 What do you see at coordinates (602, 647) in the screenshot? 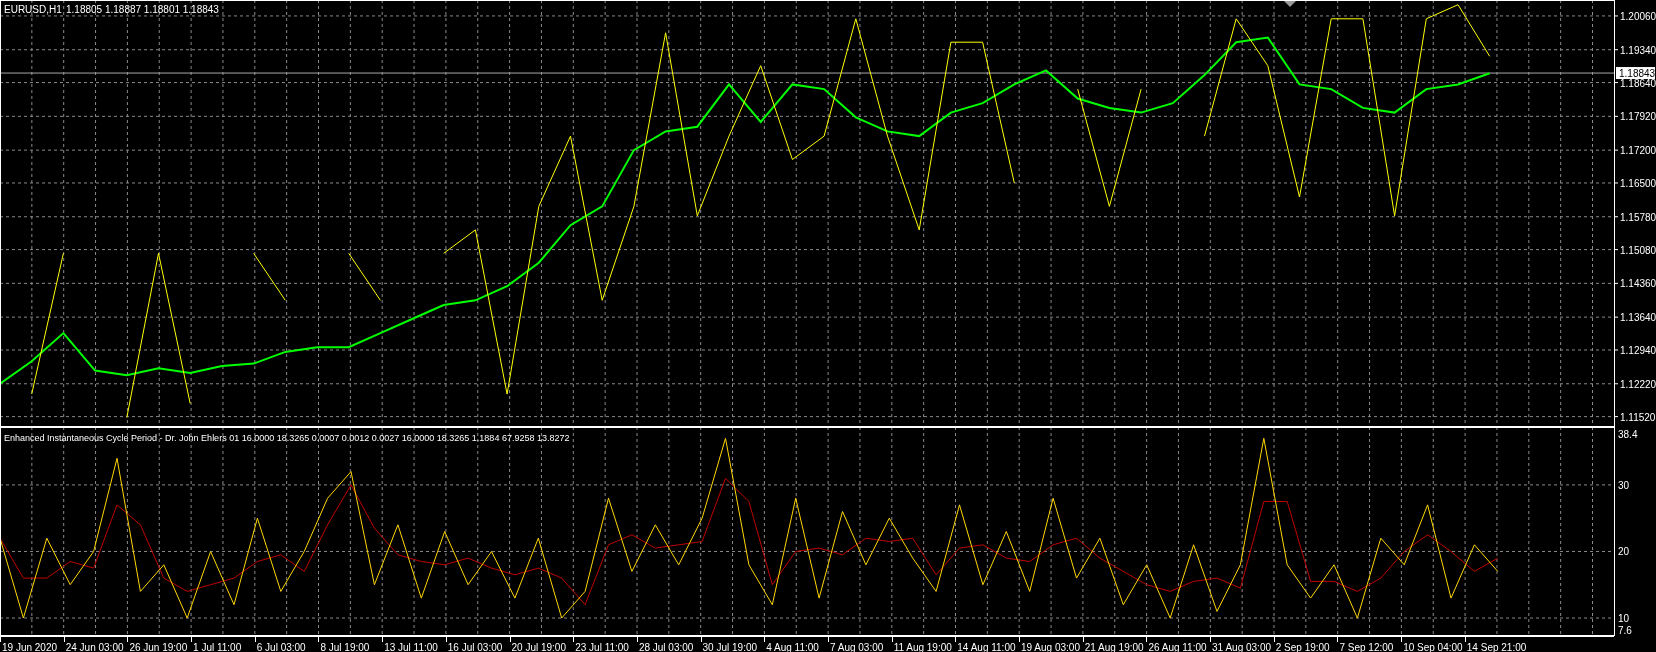
I see `time-label: 23 Jul 11:00` at bounding box center [602, 647].